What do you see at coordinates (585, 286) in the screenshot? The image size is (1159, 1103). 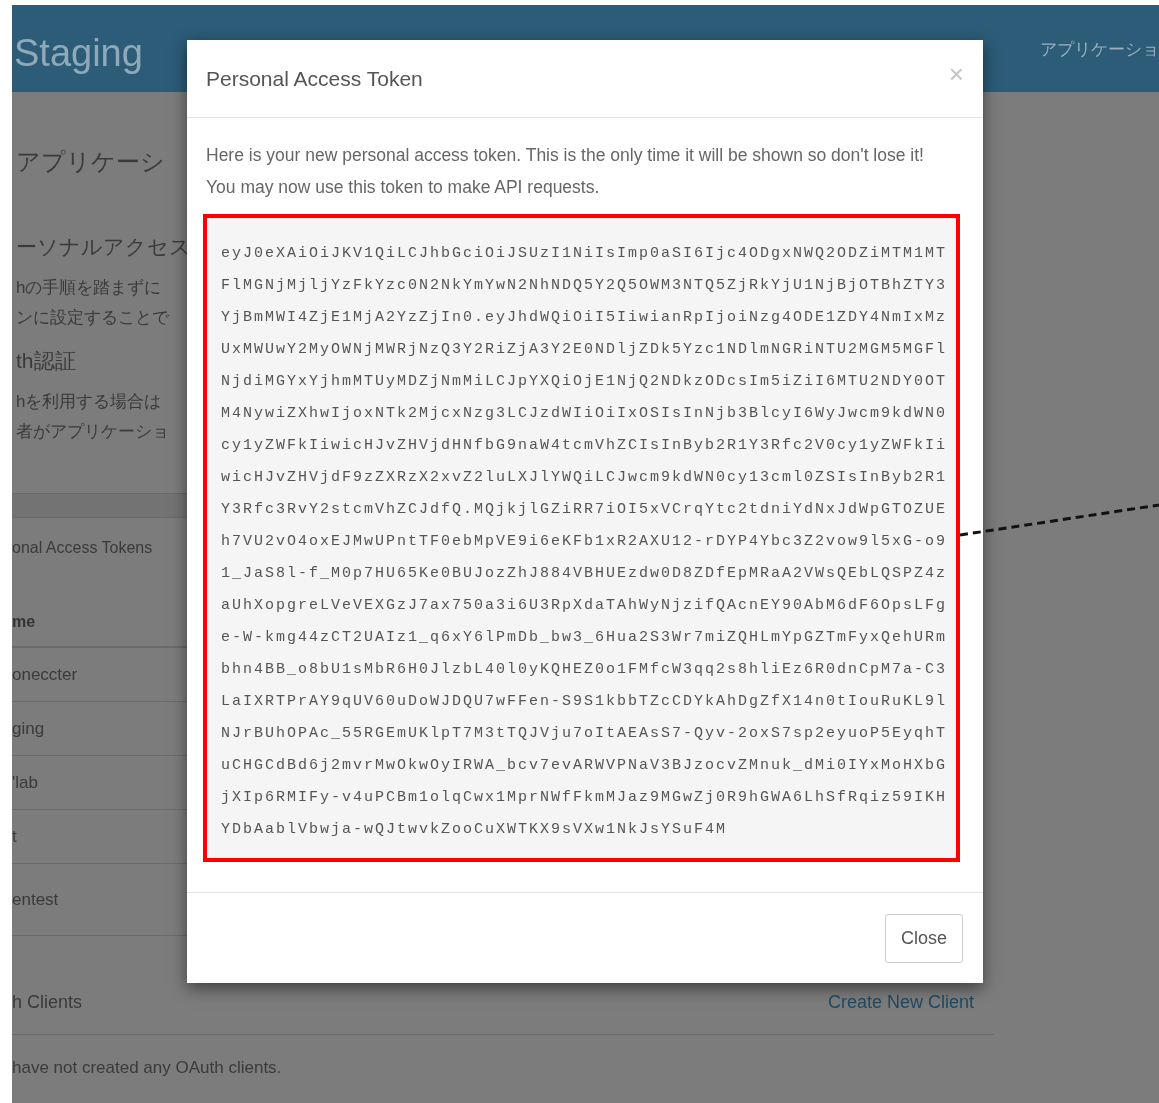 I see `token-text: FlMGNjMjljYzFkYzc0N2NkYmYwN2NhNDQ5Y2Q5OWM3NTQ5ZjRkYjU1NjBjOTBhZTY3` at bounding box center [585, 286].